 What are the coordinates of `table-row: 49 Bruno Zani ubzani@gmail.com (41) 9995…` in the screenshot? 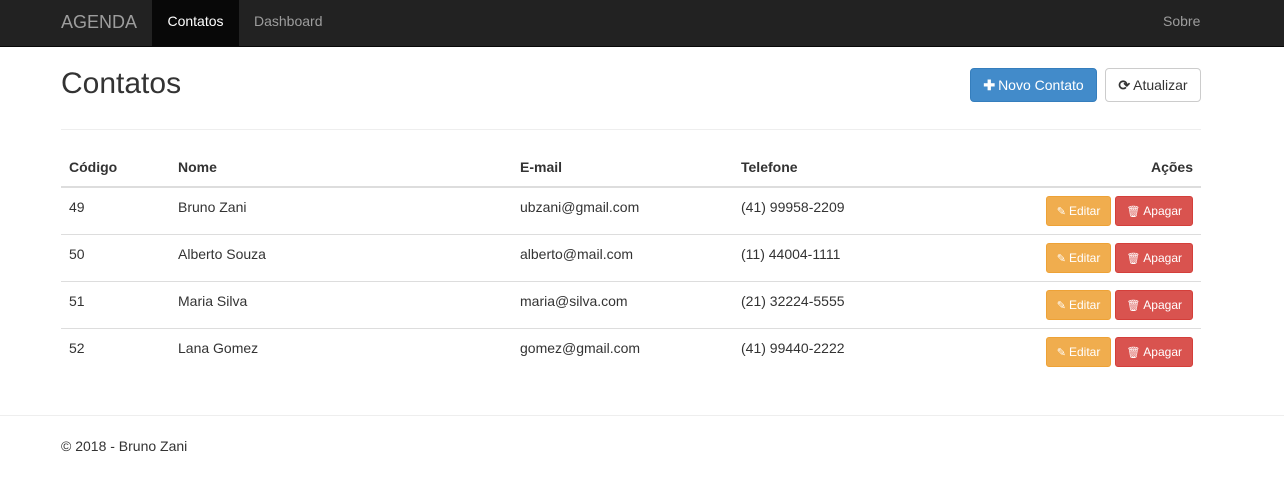 It's located at (631, 210).